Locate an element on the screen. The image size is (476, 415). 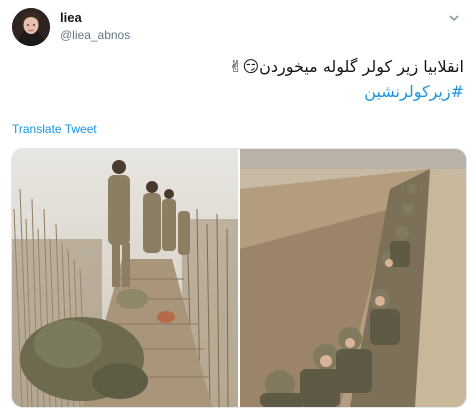
user-handle: @liea_abnos is located at coordinates (95, 35).